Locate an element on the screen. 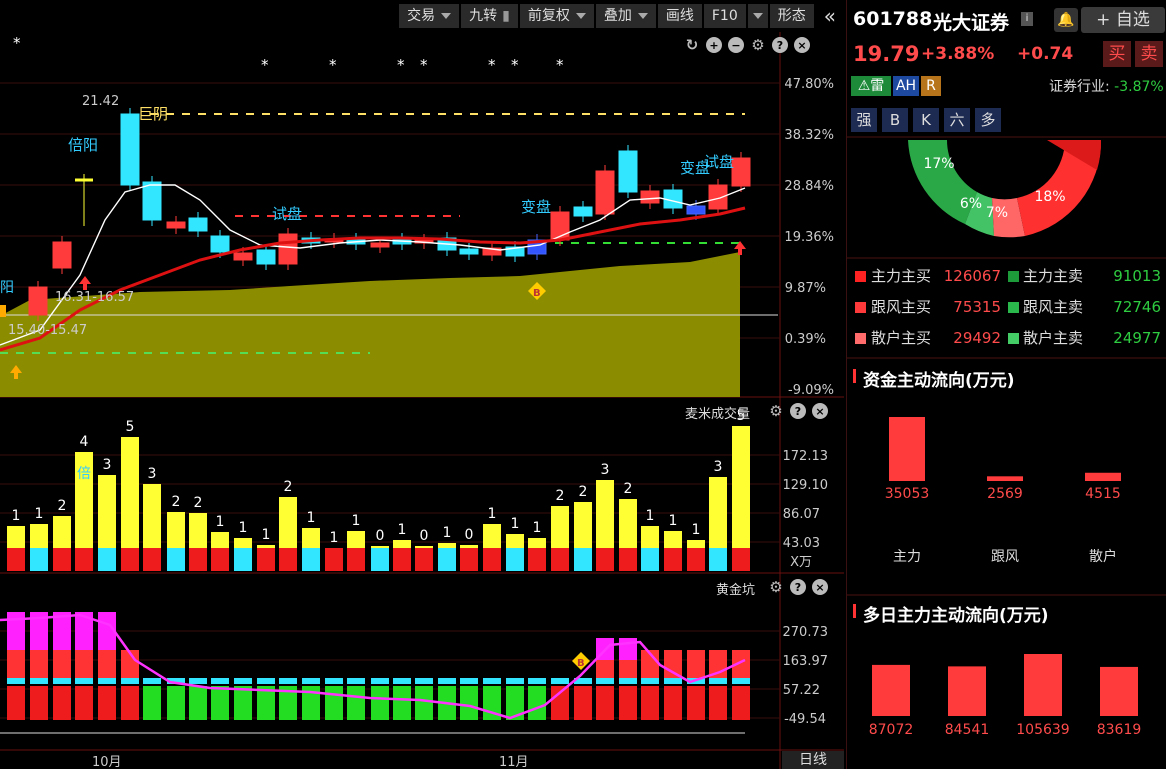 The image size is (1166, 769). quick-button-b: B is located at coordinates (895, 120).